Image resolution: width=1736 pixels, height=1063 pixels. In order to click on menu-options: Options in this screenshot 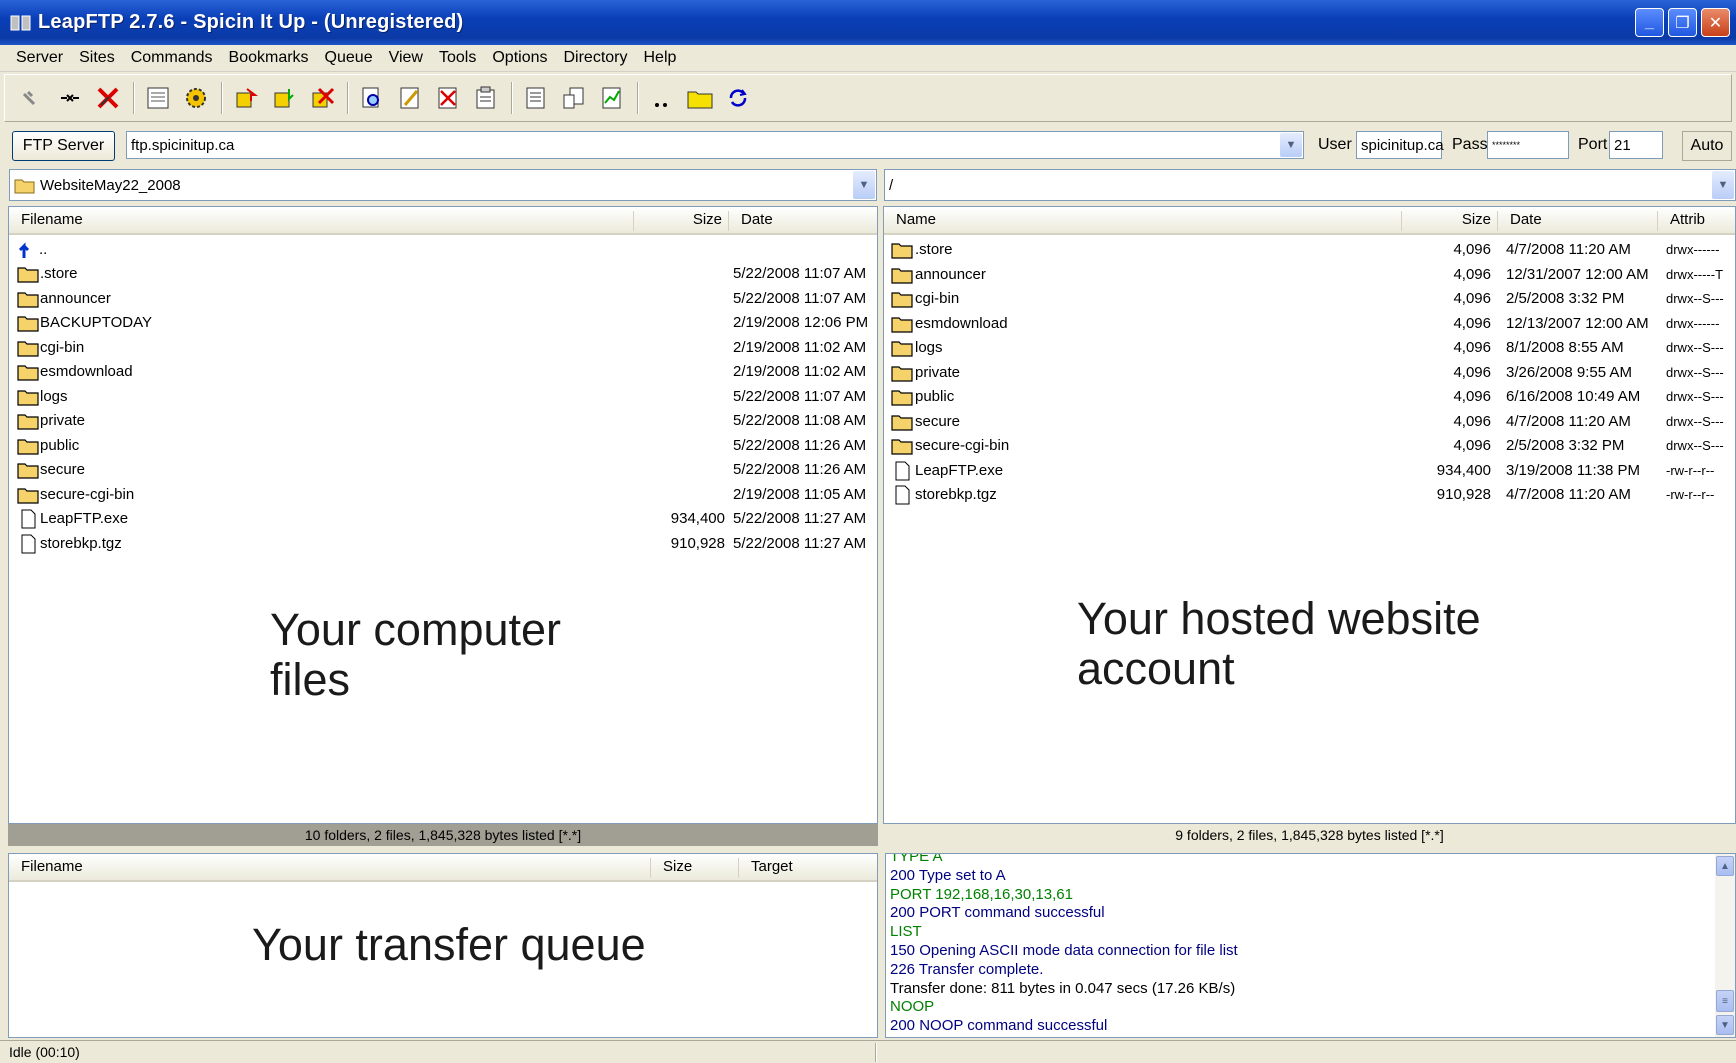, I will do `click(519, 58)`.